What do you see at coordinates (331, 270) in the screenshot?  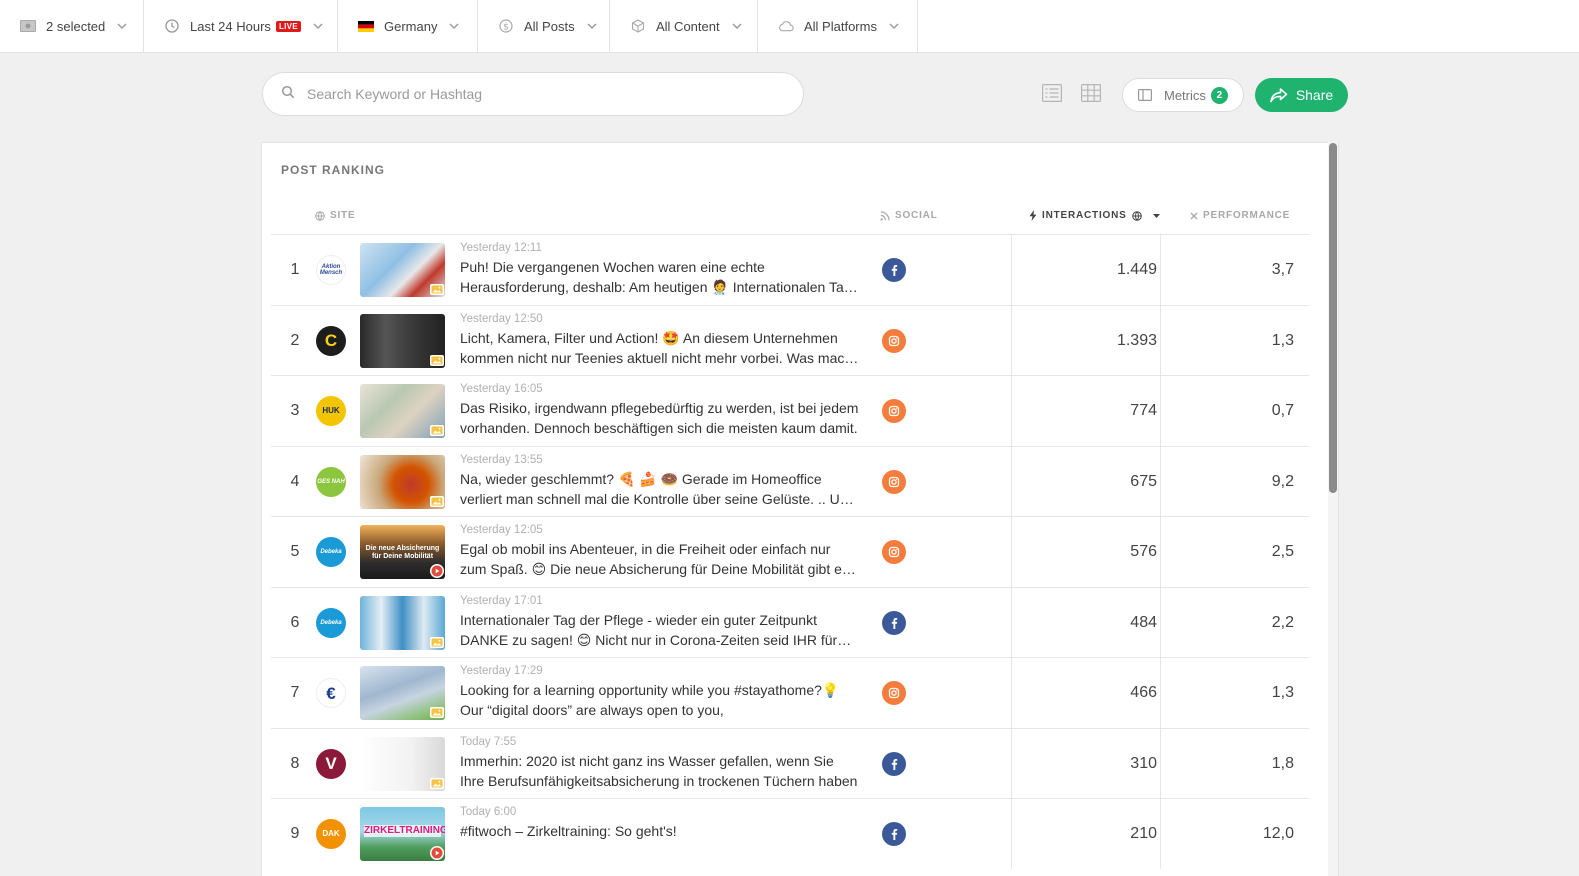 I see `site-avatar: Aktion Mensch` at bounding box center [331, 270].